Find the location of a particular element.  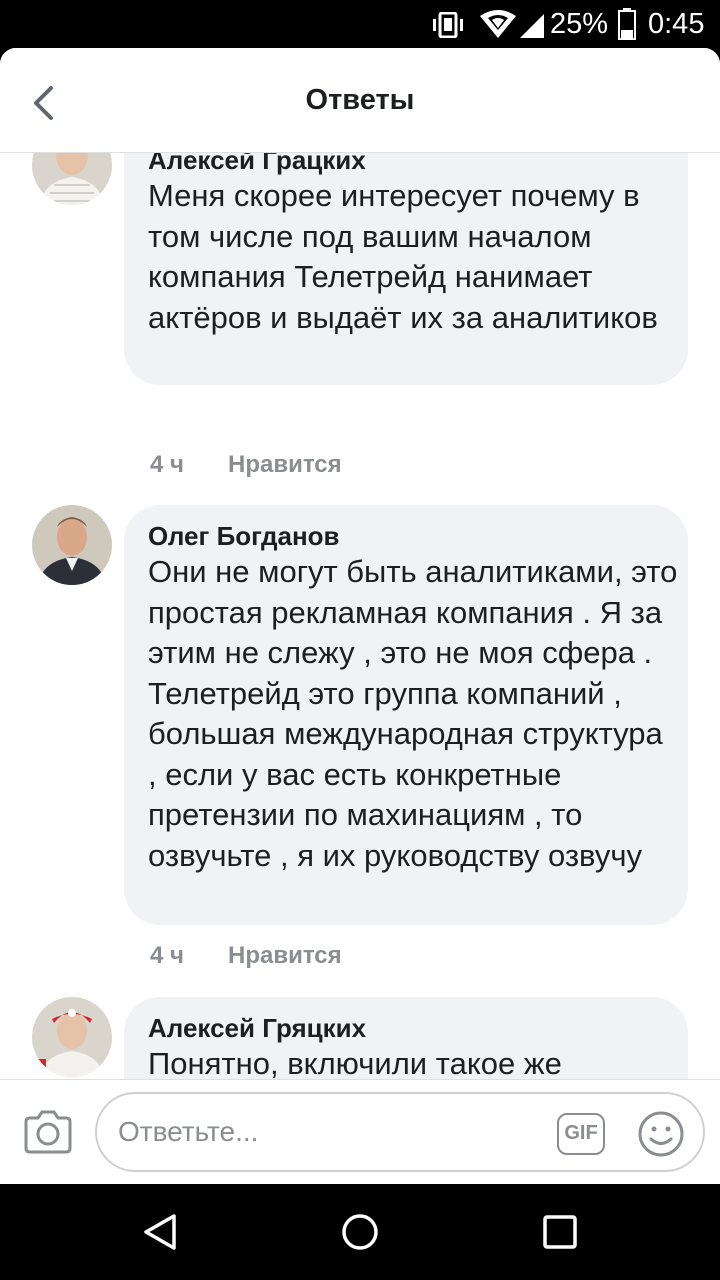

comment-author: Олег Богданов is located at coordinates (244, 536).